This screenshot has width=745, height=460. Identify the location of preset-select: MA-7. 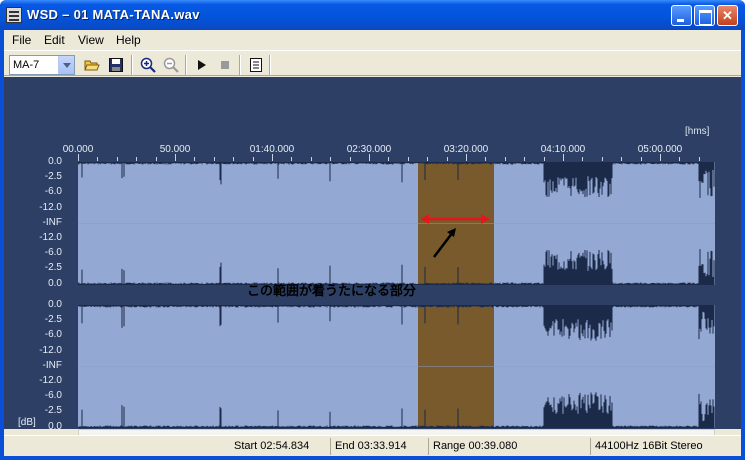
(42, 65).